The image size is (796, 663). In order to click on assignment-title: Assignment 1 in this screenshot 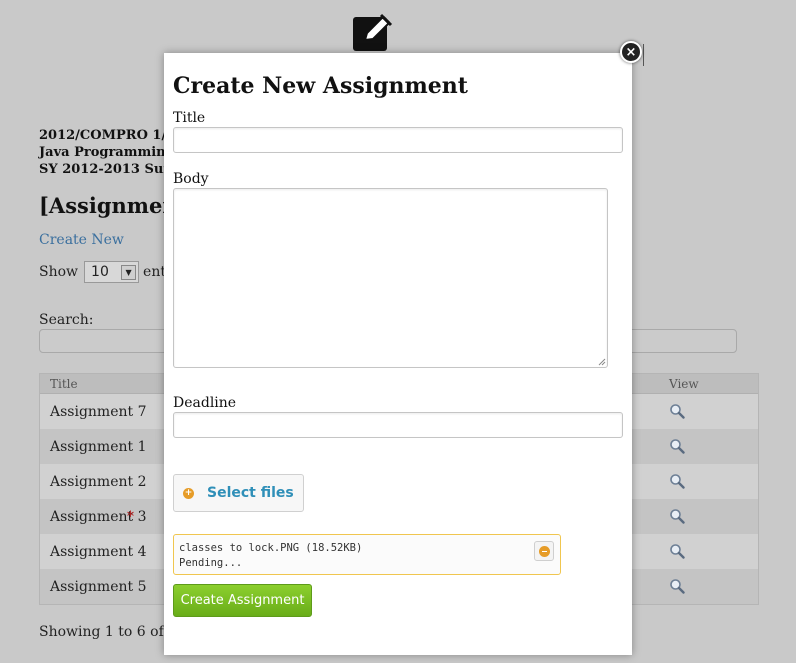, I will do `click(98, 447)`.